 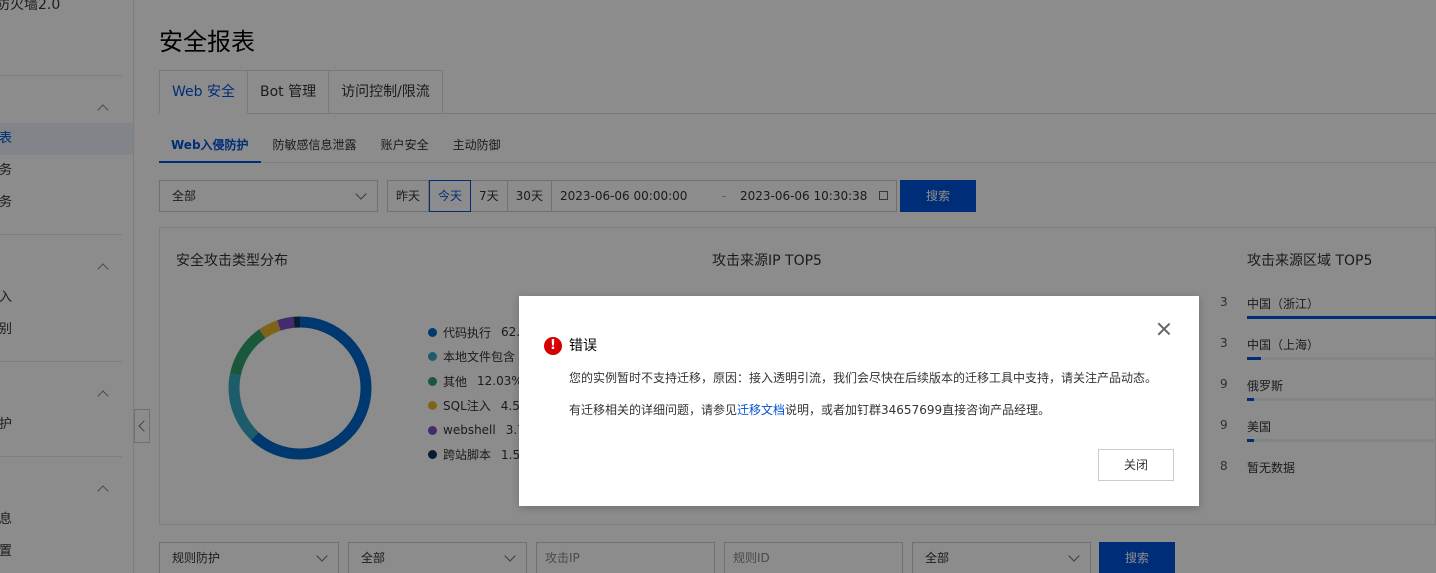 I want to click on error-icon: !, so click(x=553, y=346).